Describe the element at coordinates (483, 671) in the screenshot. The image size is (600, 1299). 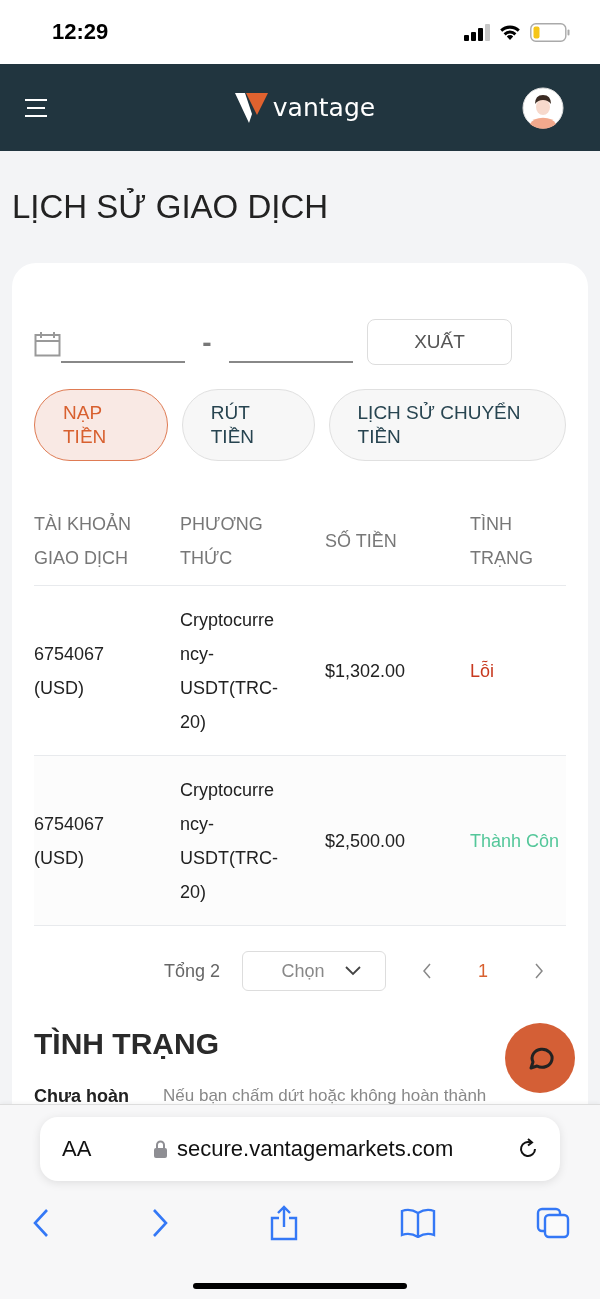
I see `status-cell-text: Lỗi` at that location.